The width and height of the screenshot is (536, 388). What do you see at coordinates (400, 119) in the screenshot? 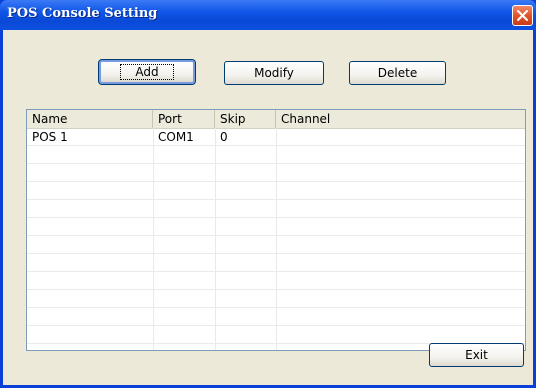
I see `column-header-channel: Channel` at bounding box center [400, 119].